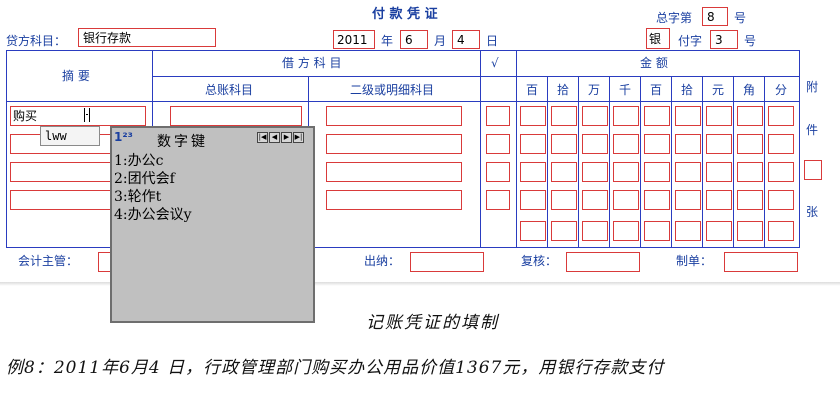  Describe the element at coordinates (603, 262) in the screenshot. I see `review-input` at that location.